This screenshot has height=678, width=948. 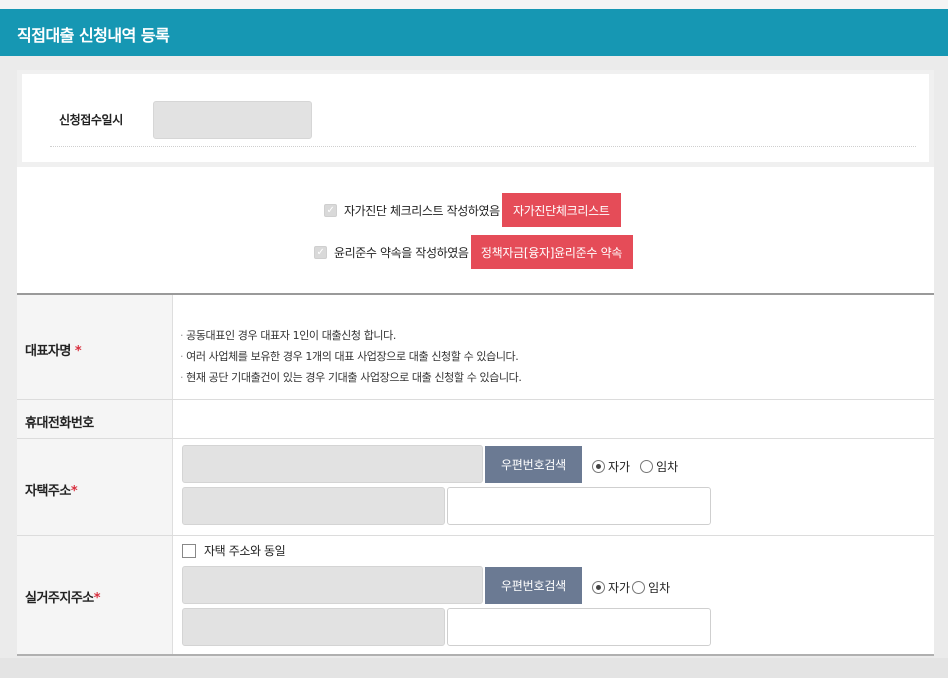 I want to click on ethics-checkbox: ✓, so click(x=320, y=252).